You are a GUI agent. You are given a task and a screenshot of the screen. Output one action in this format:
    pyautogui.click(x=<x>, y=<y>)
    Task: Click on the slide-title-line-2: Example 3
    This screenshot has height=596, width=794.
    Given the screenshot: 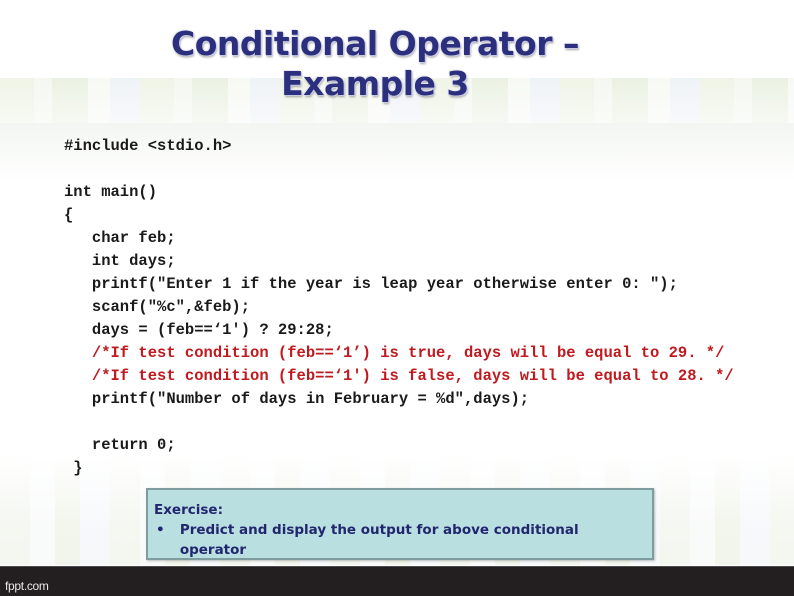 What is the action you would take?
    pyautogui.click(x=375, y=83)
    